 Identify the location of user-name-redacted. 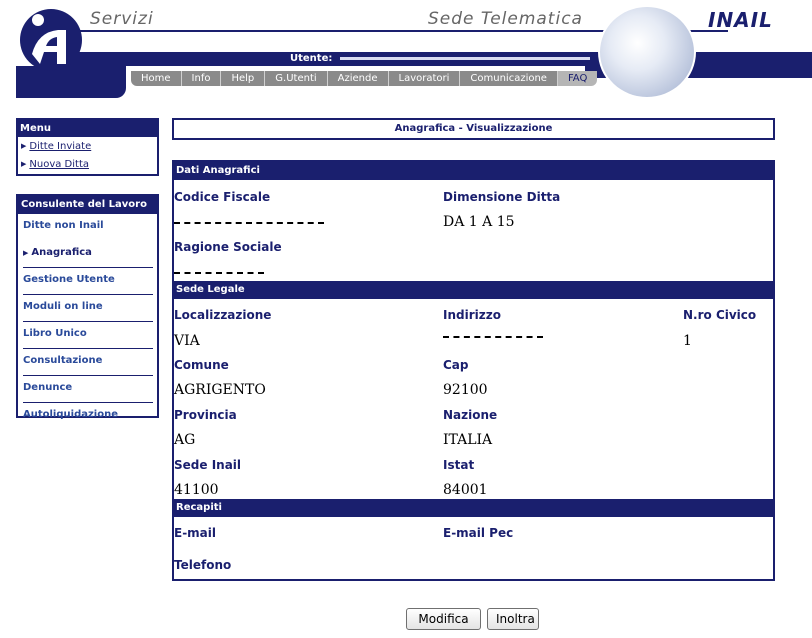
(464, 58).